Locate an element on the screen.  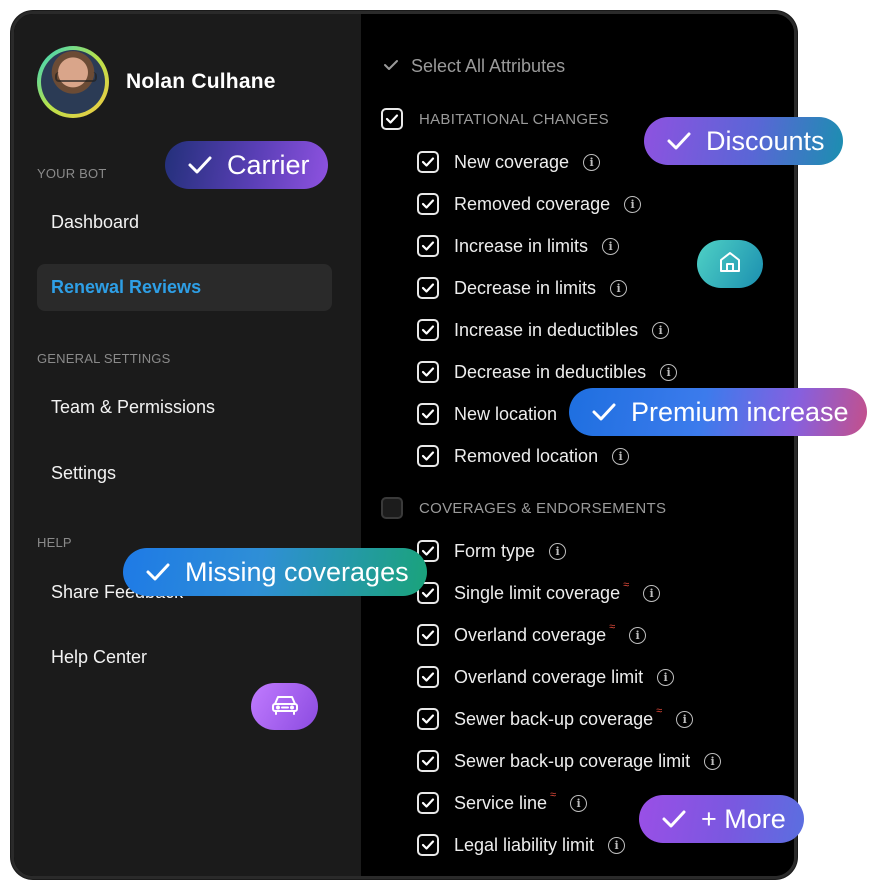
list-item: Single limit coverage ≈ i is located at coordinates (539, 592).